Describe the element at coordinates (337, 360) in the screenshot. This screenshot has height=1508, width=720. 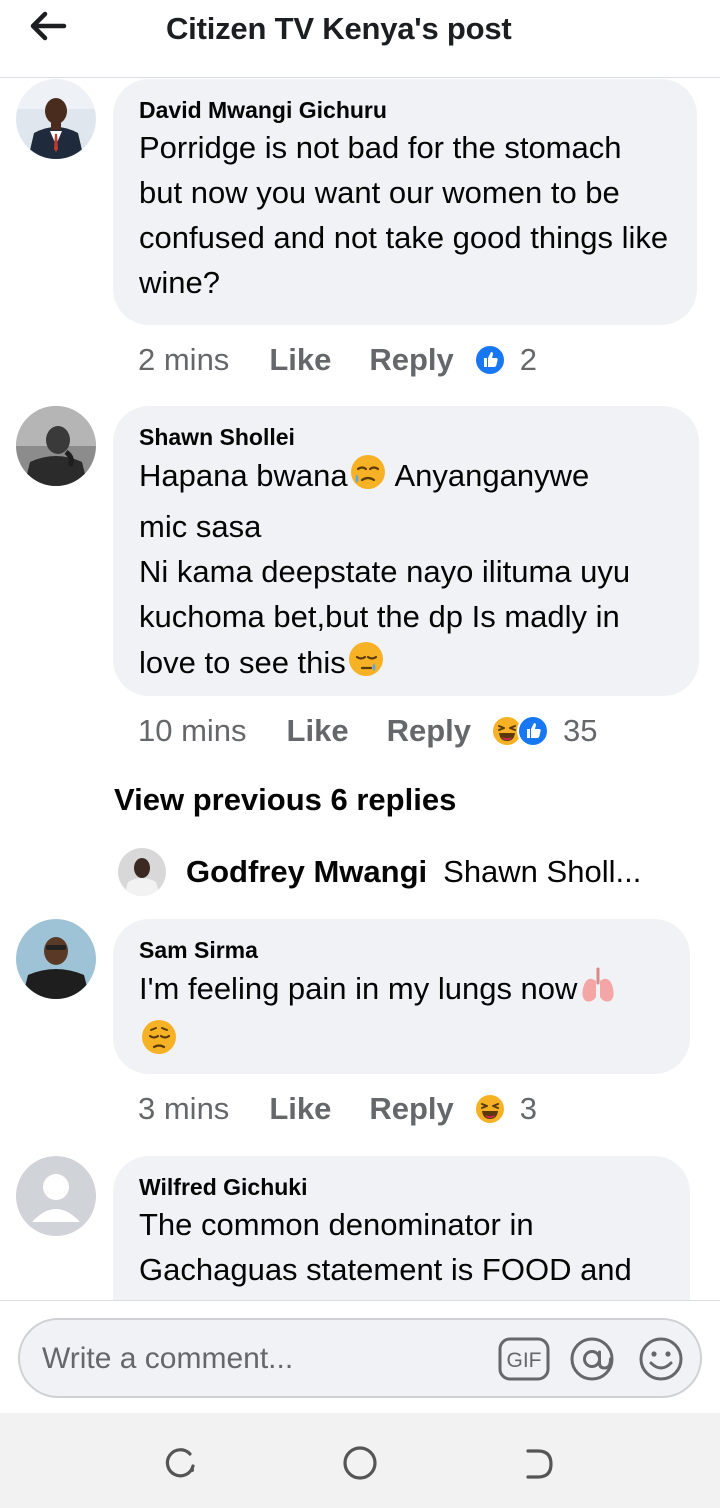
I see `comment-actions: 2 mins Like Reply 2` at that location.